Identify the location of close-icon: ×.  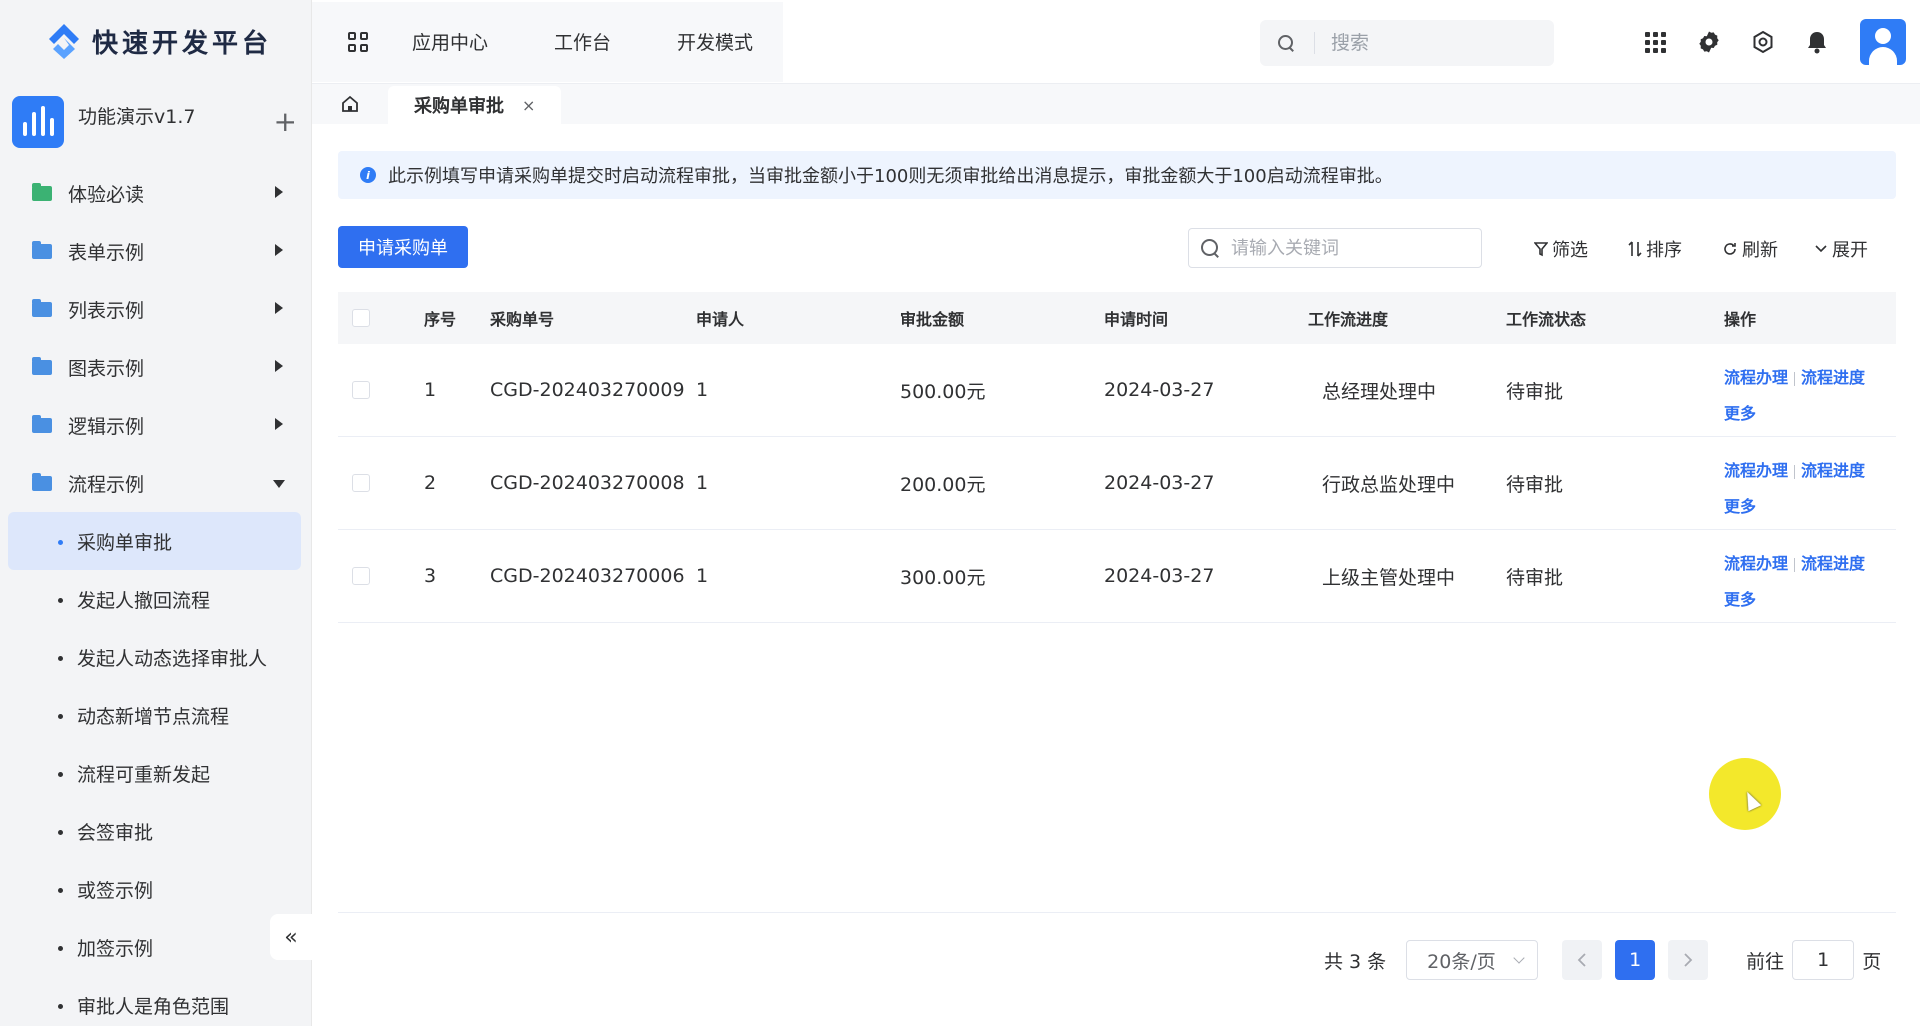
(528, 105).